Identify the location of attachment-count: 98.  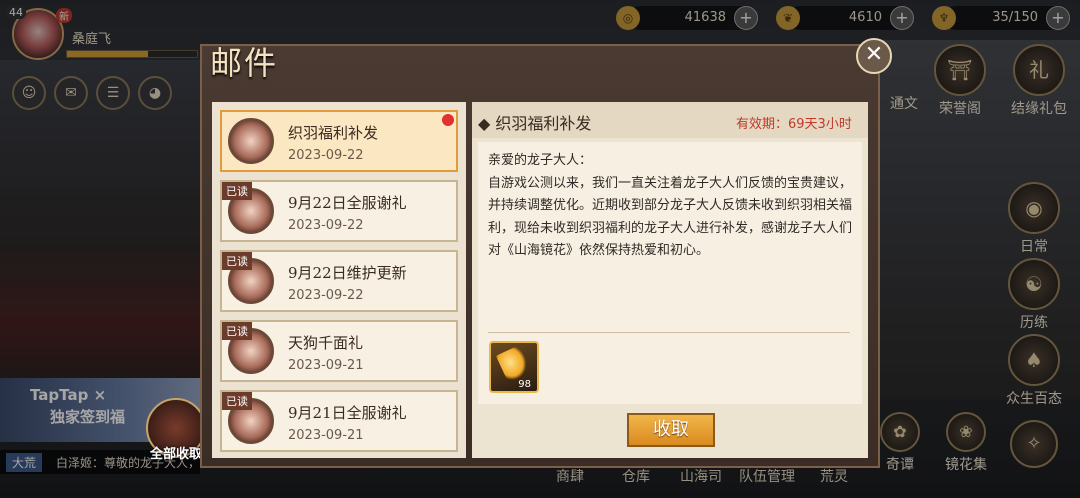
(524, 384).